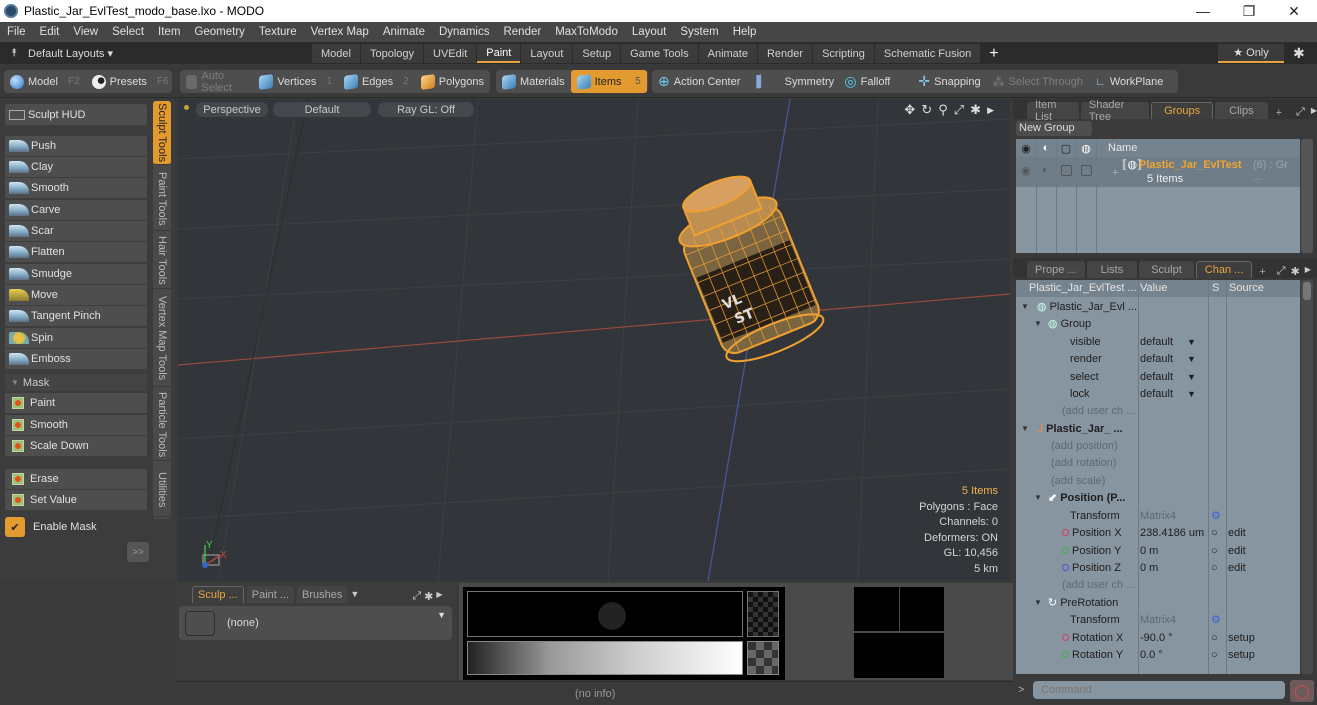  Describe the element at coordinates (162, 199) in the screenshot. I see `vtab-paint-tools: Paint Tools` at that location.